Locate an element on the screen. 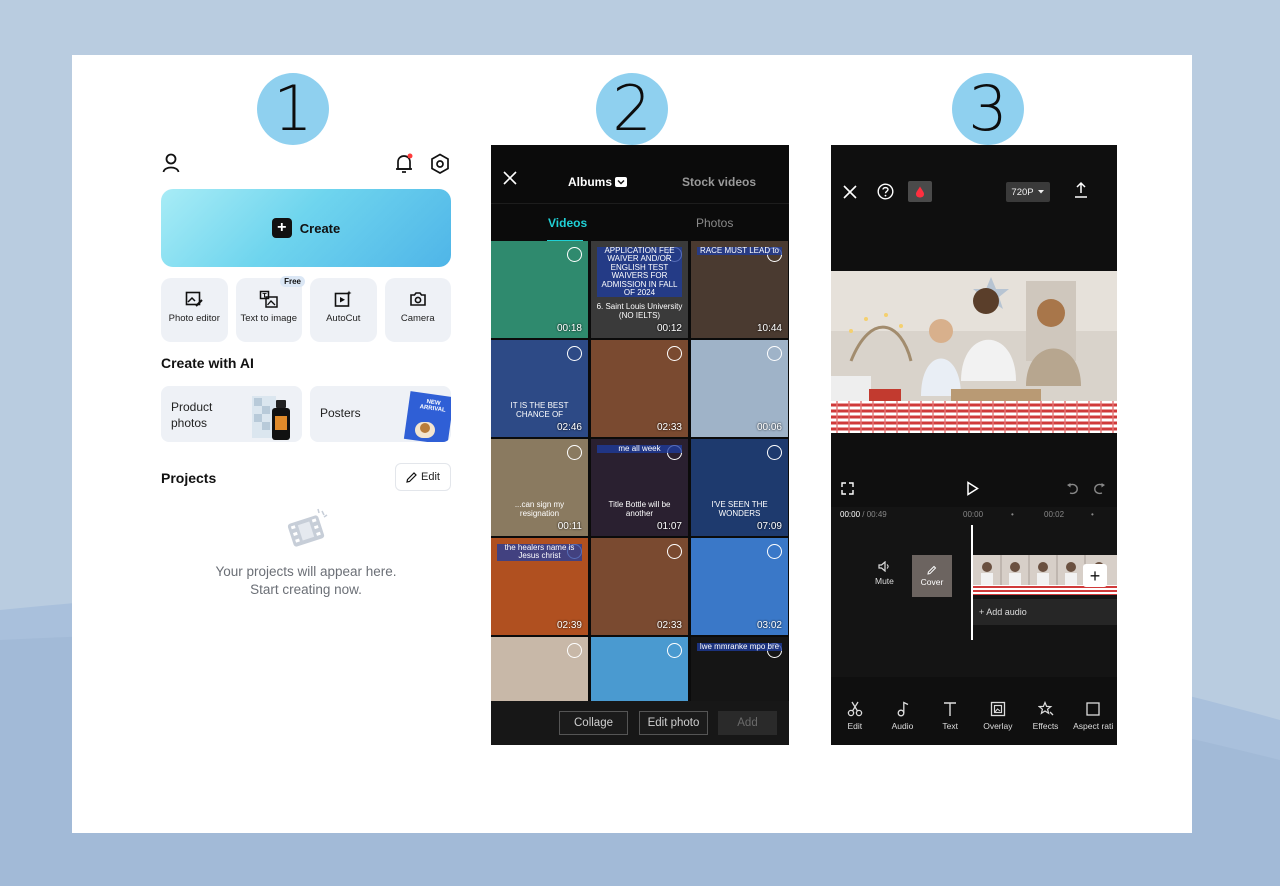 The image size is (1280, 886). toolbar-edit: Edit is located at coordinates (855, 723).